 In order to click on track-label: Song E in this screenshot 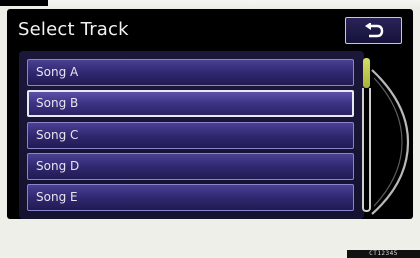, I will do `click(57, 197)`.